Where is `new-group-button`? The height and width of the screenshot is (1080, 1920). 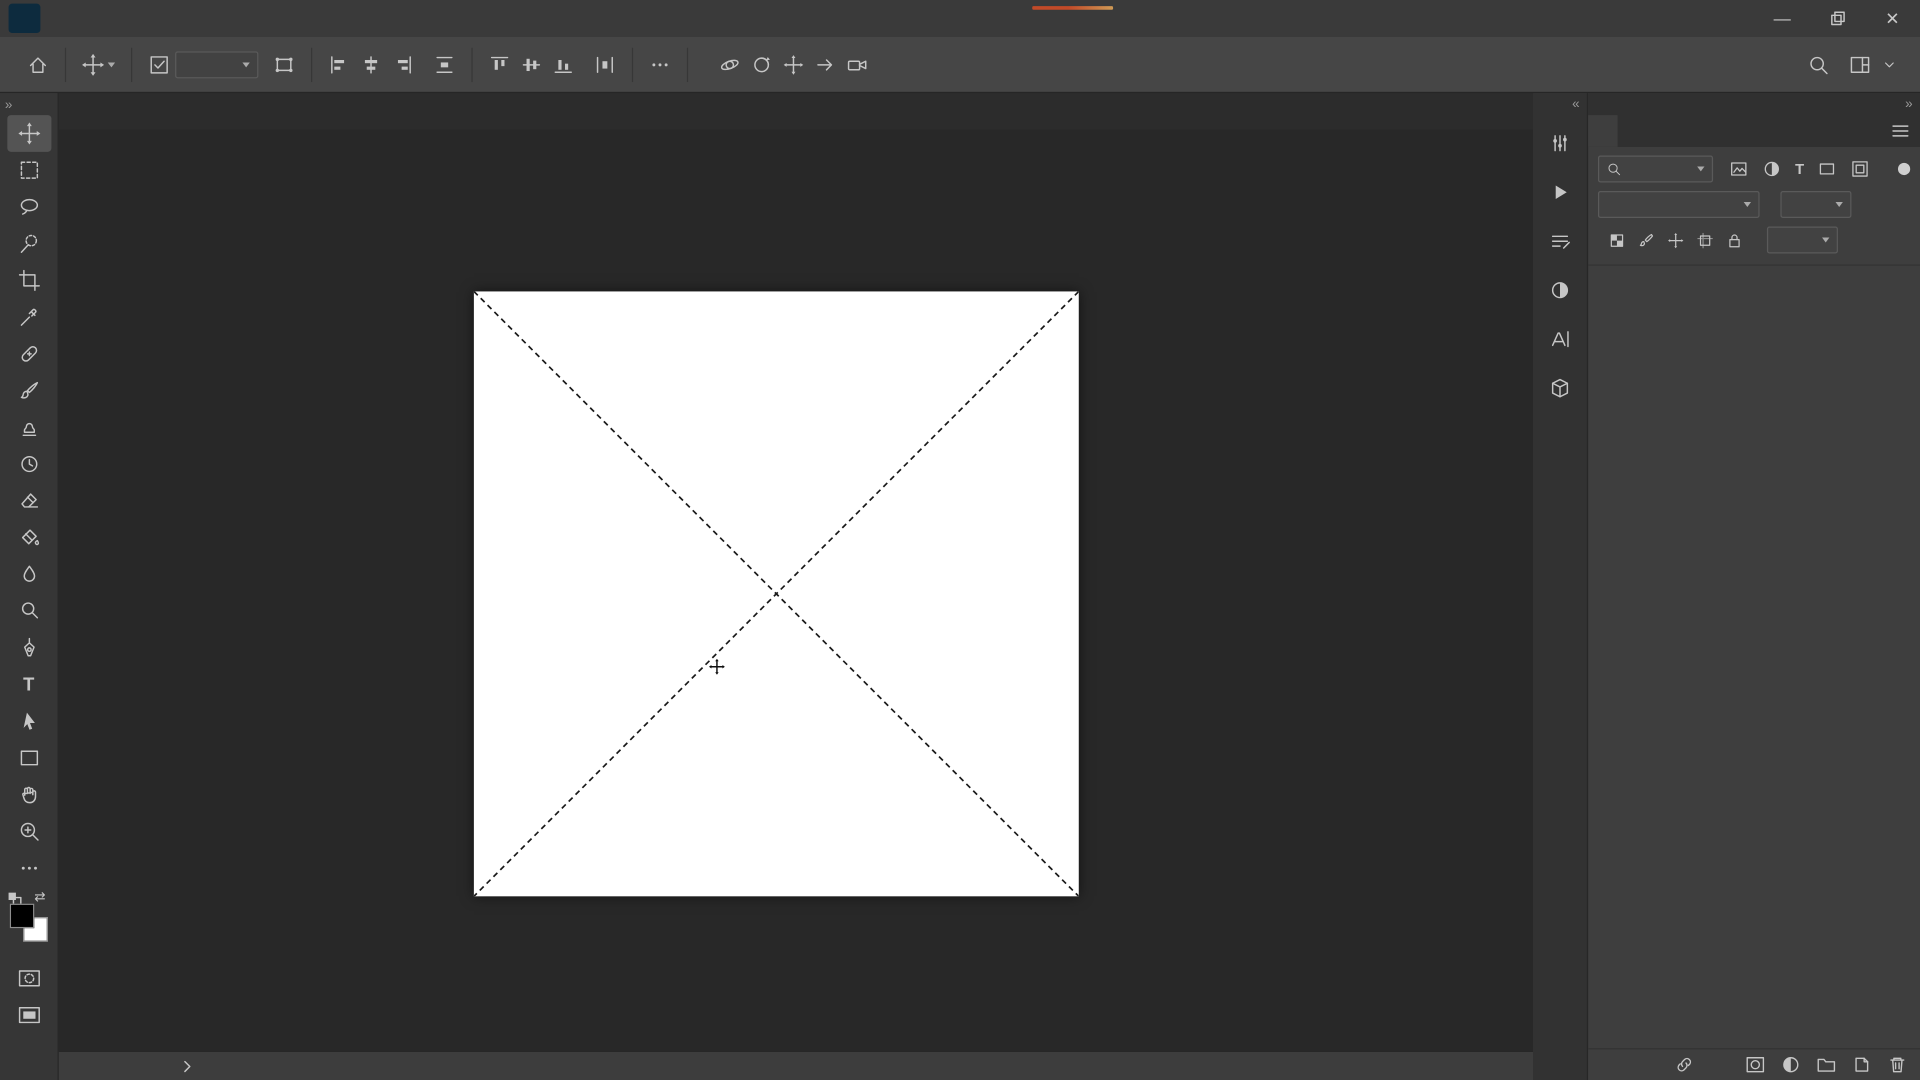 new-group-button is located at coordinates (1825, 1064).